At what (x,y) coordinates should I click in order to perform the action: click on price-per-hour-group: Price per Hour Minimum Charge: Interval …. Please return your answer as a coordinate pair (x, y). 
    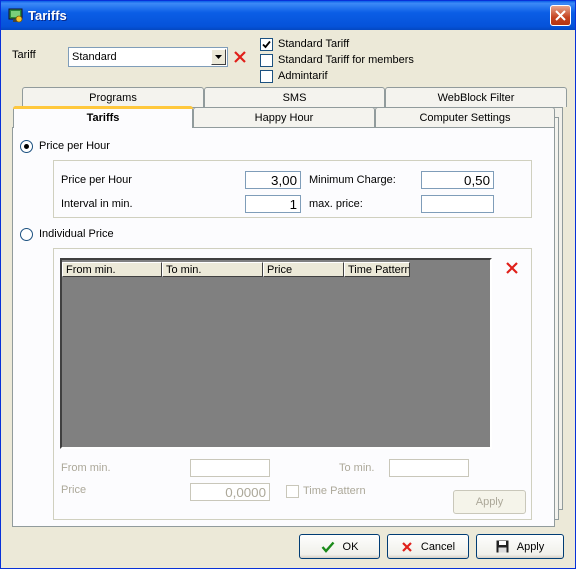
    Looking at the image, I should click on (292, 189).